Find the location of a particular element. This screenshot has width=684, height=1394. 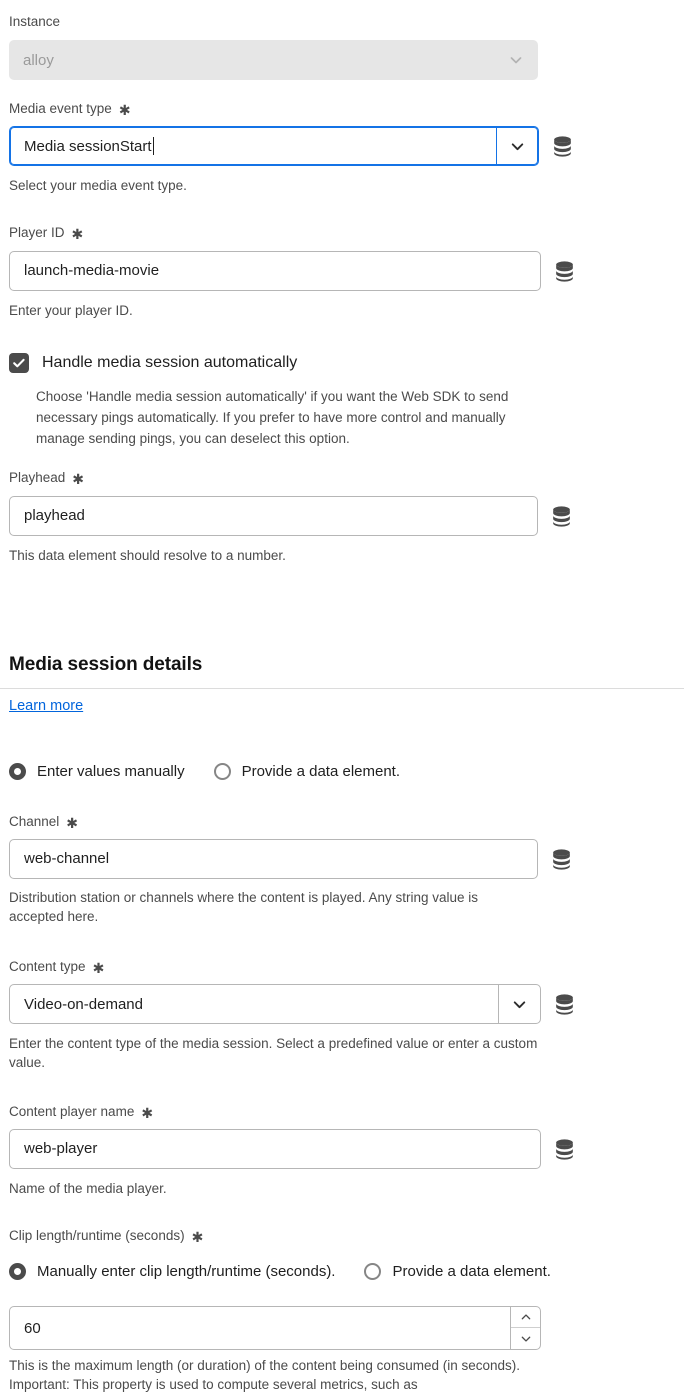

content-type-value: Video-on-demand is located at coordinates (83, 1004).